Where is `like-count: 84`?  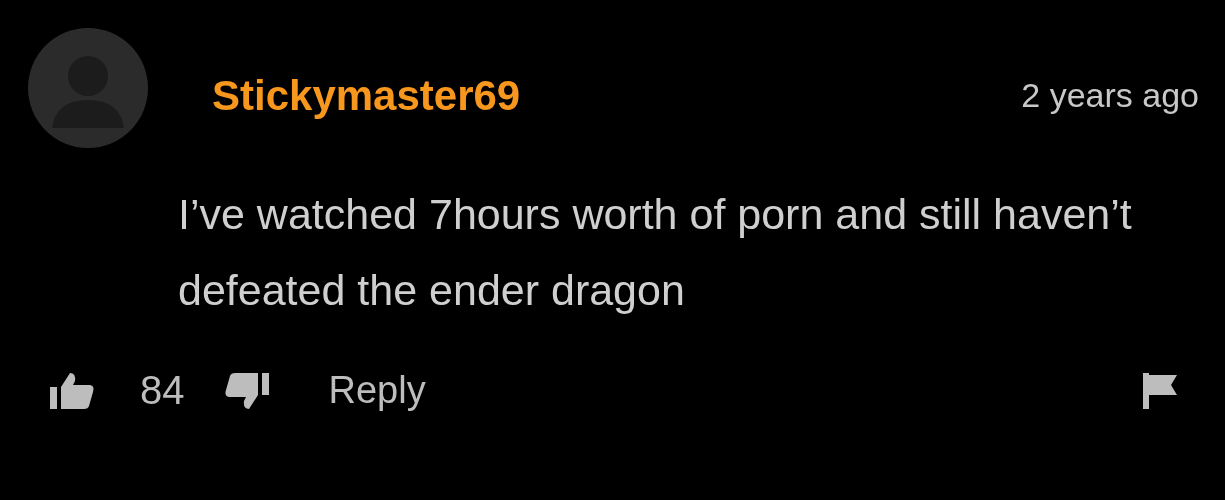 like-count: 84 is located at coordinates (162, 390).